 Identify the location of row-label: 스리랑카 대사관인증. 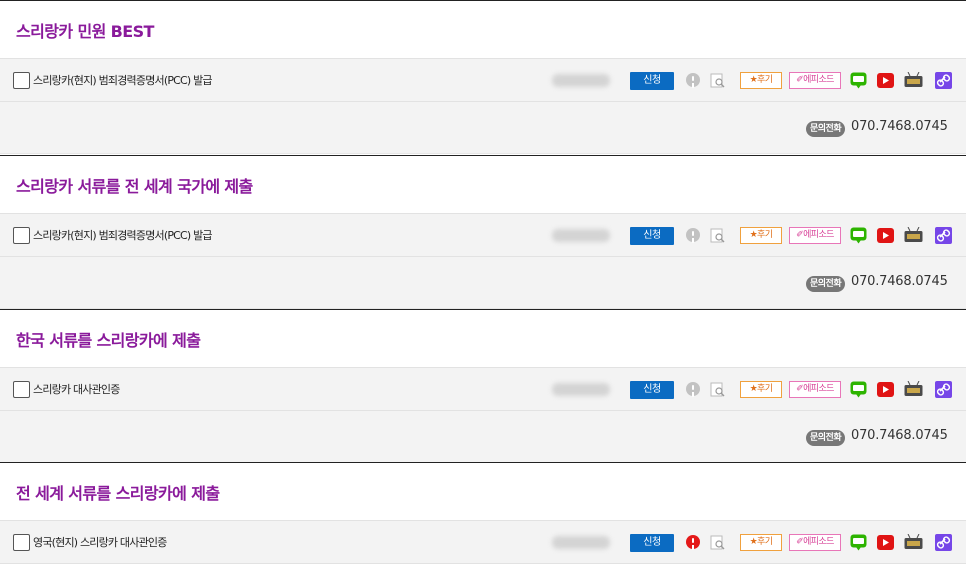
(76, 389).